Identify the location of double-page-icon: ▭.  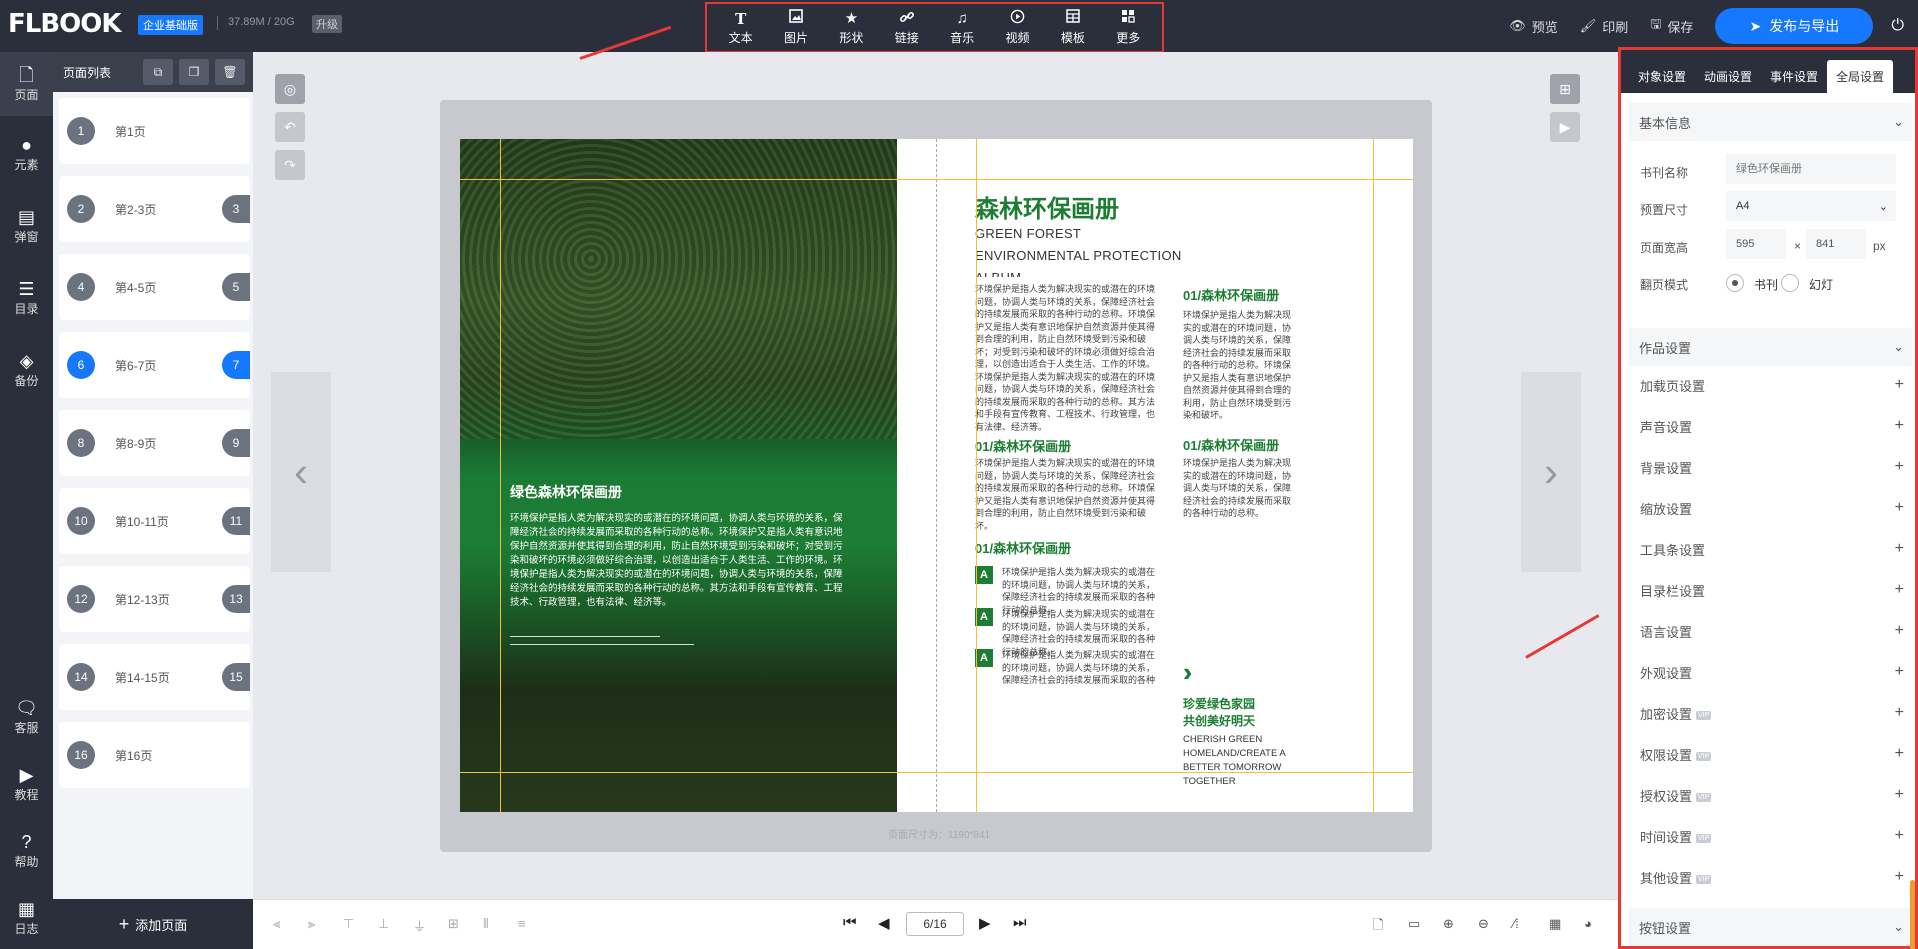
(1414, 924).